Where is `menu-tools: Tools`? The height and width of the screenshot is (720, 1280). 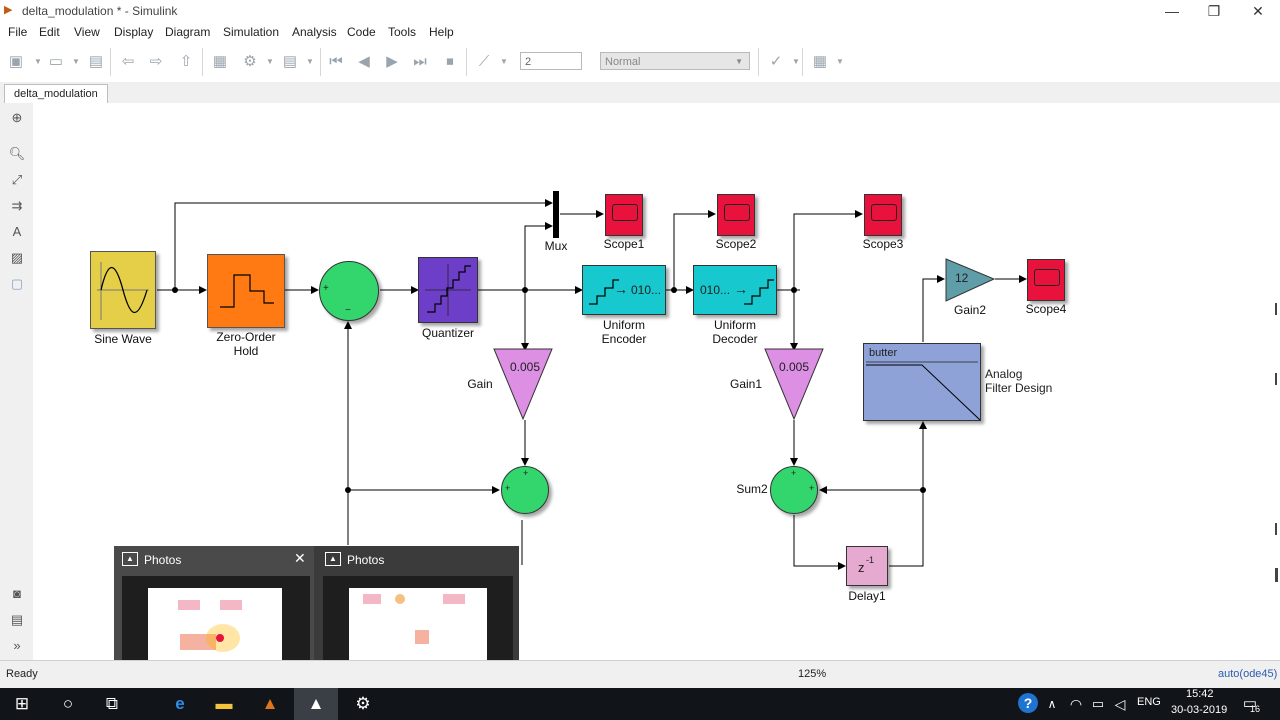
menu-tools: Tools is located at coordinates (402, 32).